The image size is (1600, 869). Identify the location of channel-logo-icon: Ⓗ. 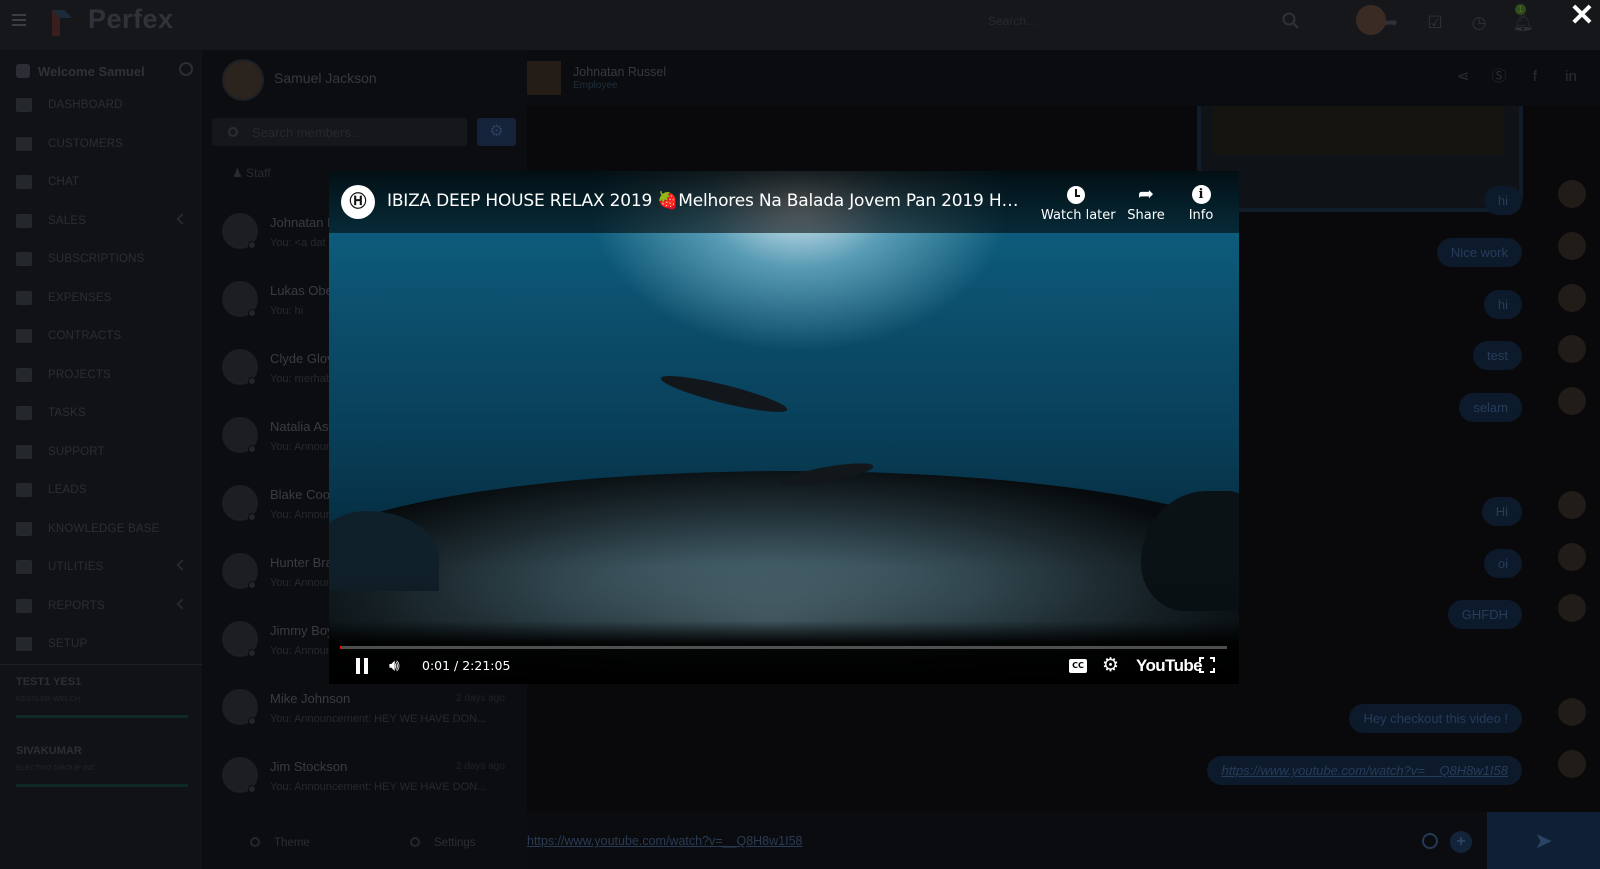
(358, 202).